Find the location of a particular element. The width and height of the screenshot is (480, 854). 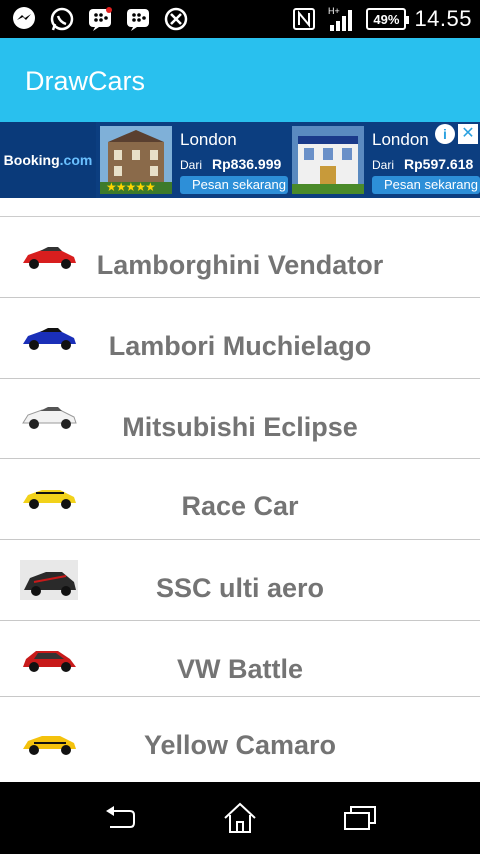

list-item: Lambori Muchielago is located at coordinates (240, 338).